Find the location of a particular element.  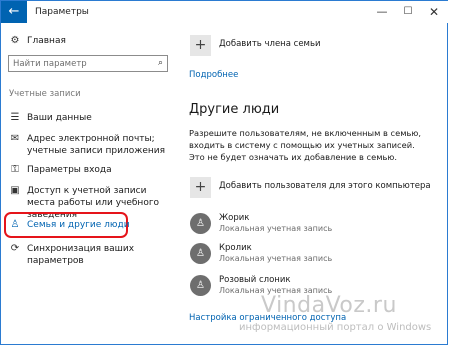

back-button: ← is located at coordinates (14, 12).